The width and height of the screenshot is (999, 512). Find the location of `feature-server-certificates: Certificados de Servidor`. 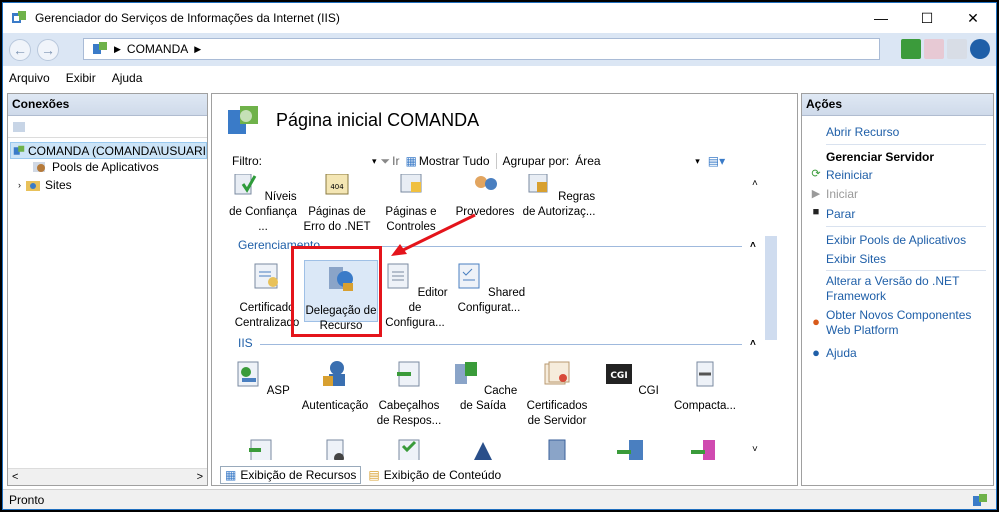

feature-server-certificates: Certificados de Servidor is located at coordinates (557, 393).